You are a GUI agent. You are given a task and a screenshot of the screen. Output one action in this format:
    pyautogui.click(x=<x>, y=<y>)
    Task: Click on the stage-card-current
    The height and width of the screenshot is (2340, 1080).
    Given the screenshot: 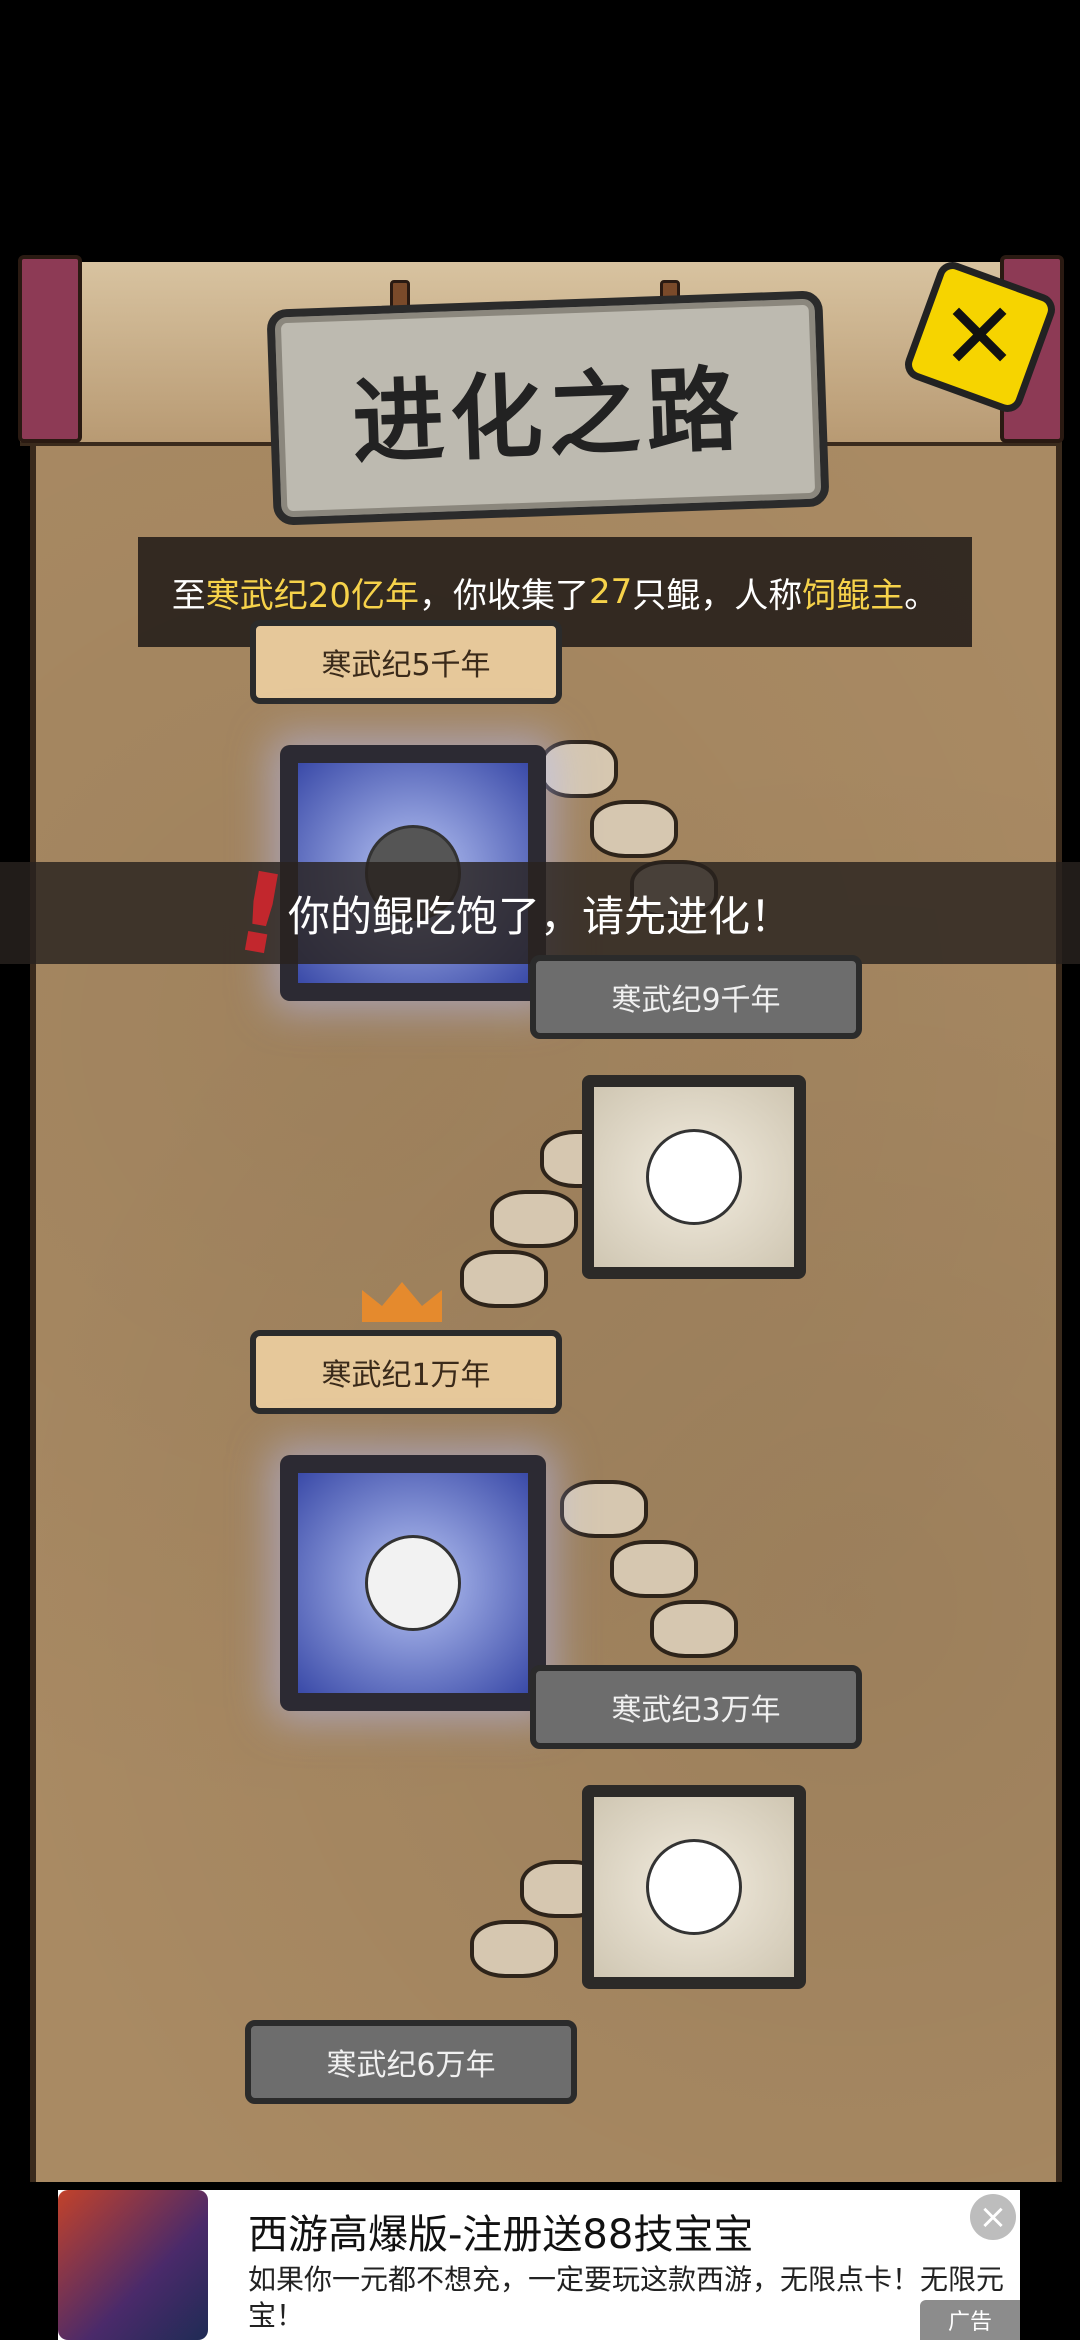 What is the action you would take?
    pyautogui.click(x=413, y=1583)
    